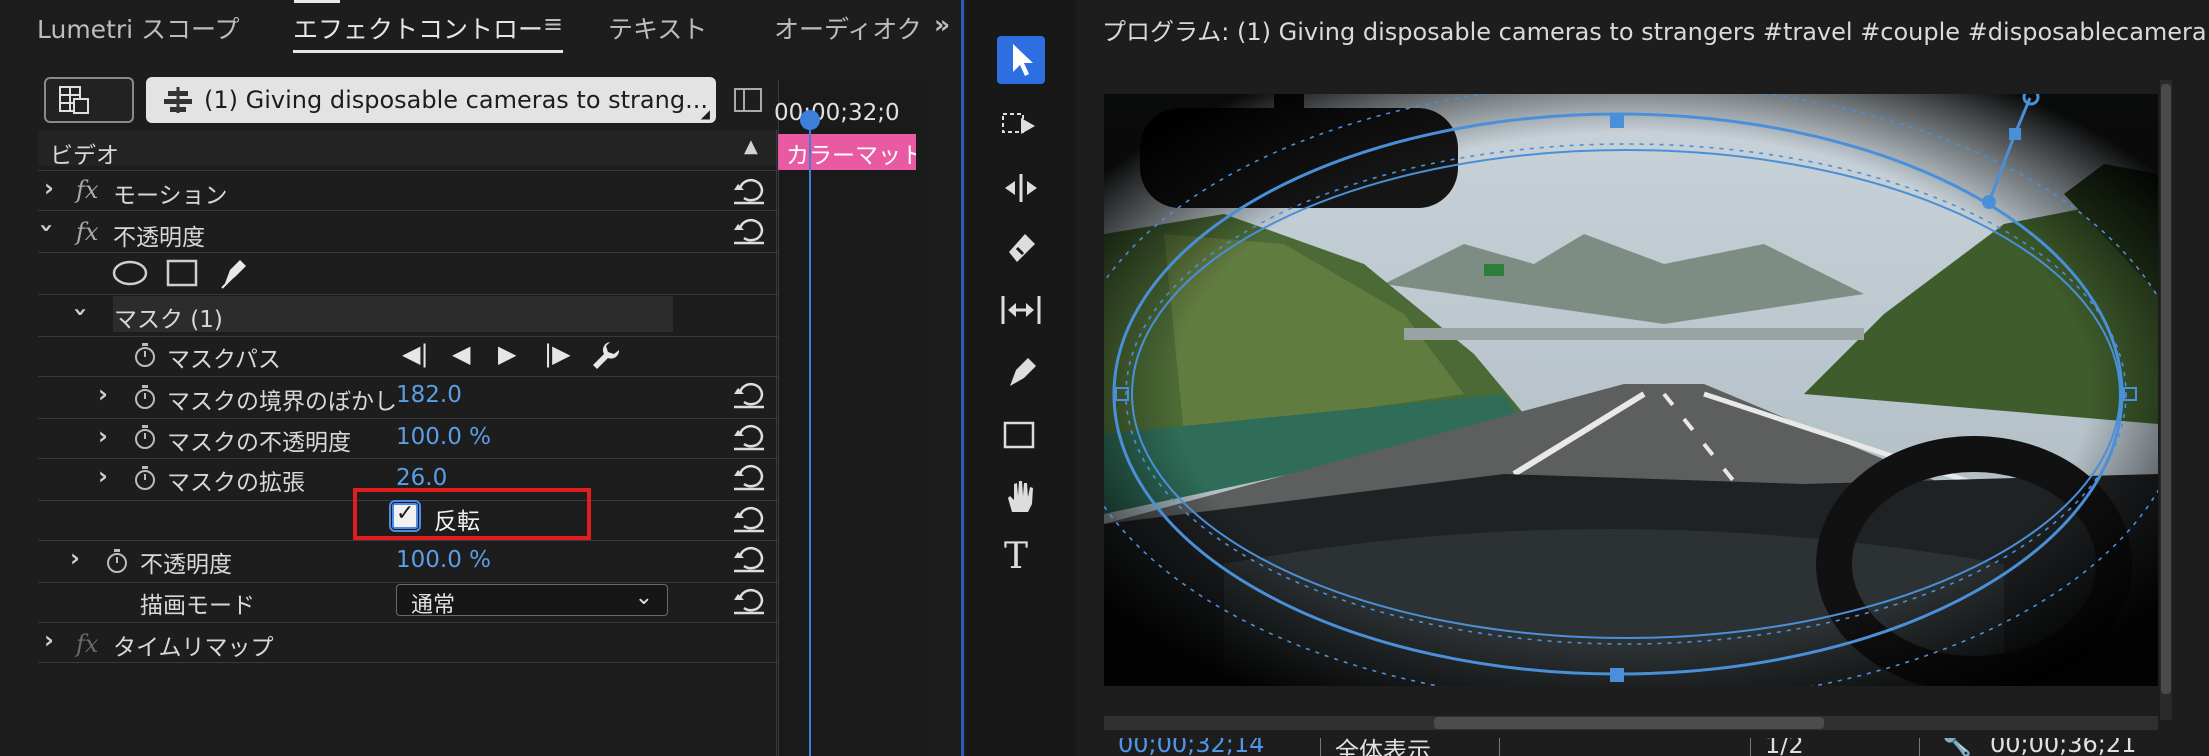 The image size is (2209, 756). What do you see at coordinates (130, 273) in the screenshot?
I see `ellipse-mask-icon` at bounding box center [130, 273].